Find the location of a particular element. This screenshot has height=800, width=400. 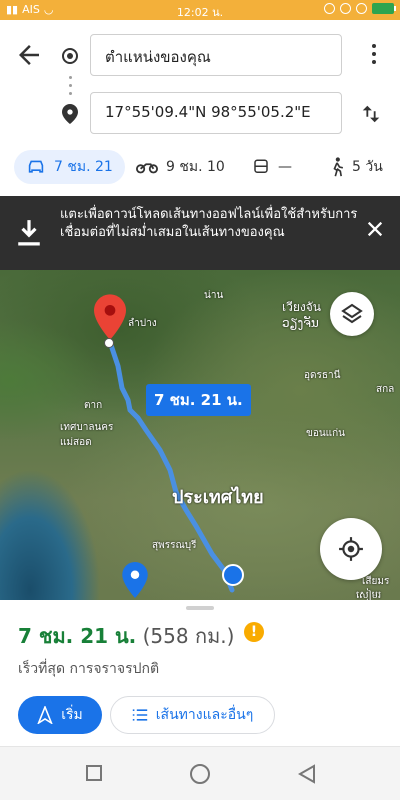

back-triangle-icon is located at coordinates (307, 774).